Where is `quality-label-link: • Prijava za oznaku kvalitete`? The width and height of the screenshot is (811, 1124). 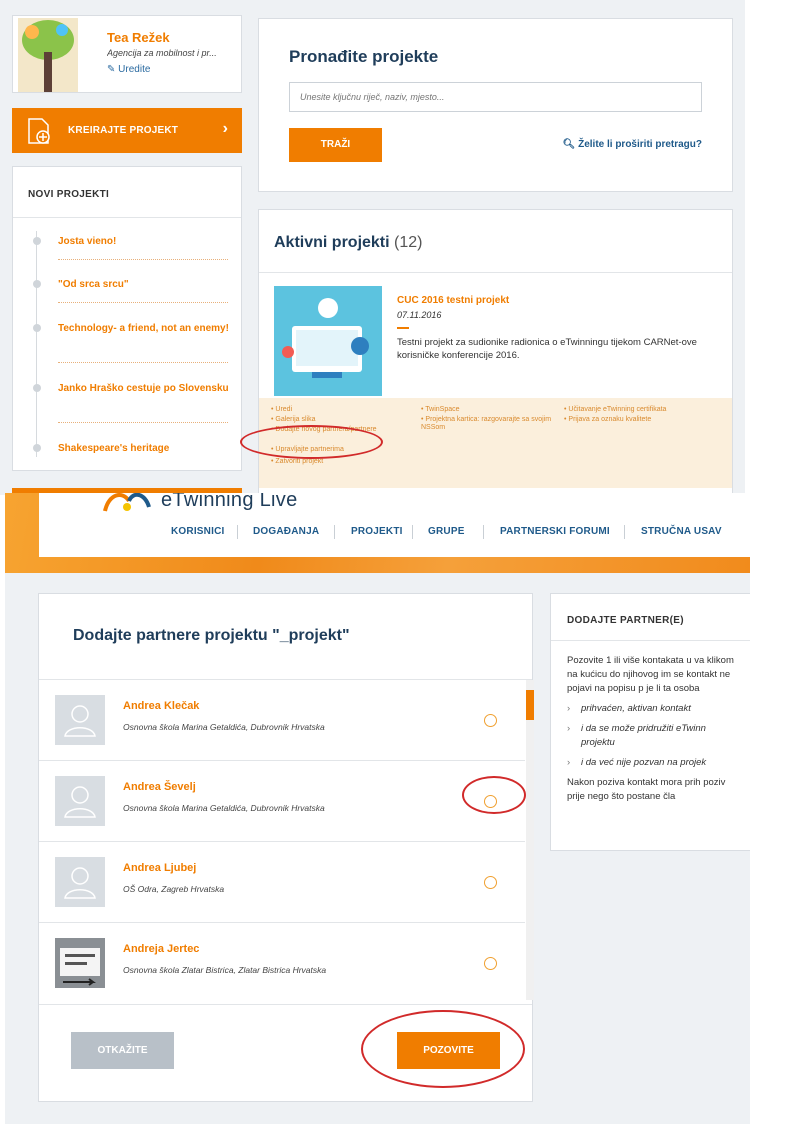
quality-label-link: • Prijava za oznaku kvalitete is located at coordinates (607, 420).